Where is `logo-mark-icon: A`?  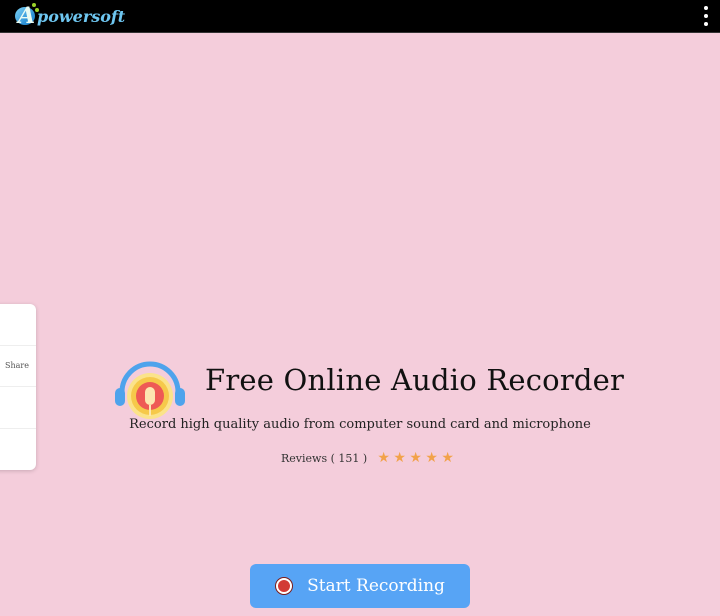 logo-mark-icon: A is located at coordinates (26, 15).